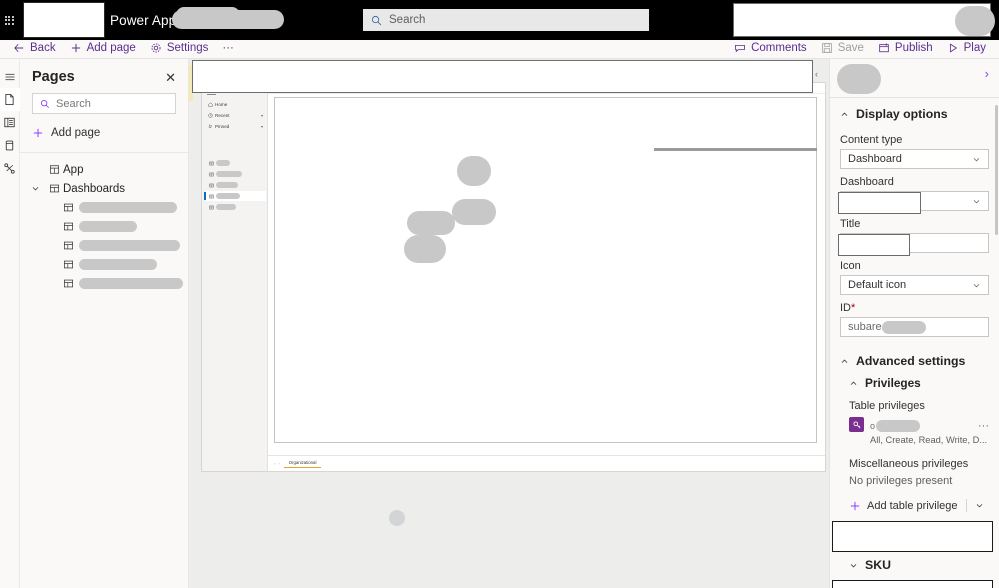 The height and width of the screenshot is (588, 999). I want to click on search-icon, so click(376, 20).